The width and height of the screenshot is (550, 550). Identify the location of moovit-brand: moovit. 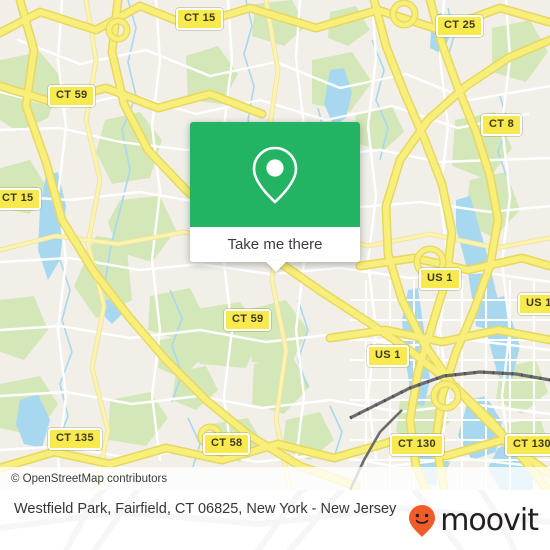
(473, 520).